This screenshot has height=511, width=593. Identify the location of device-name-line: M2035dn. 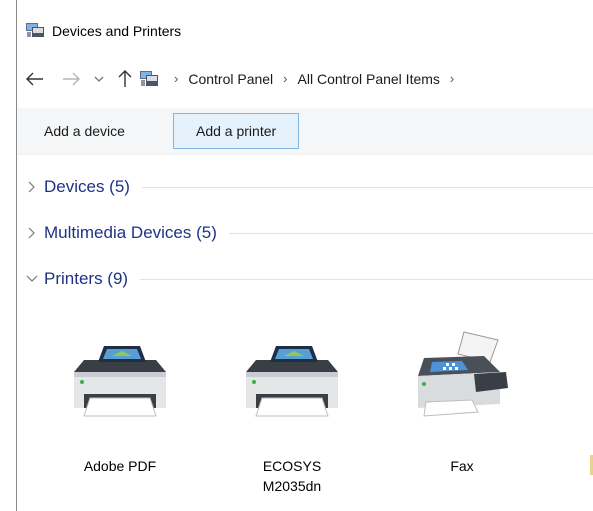
(292, 486).